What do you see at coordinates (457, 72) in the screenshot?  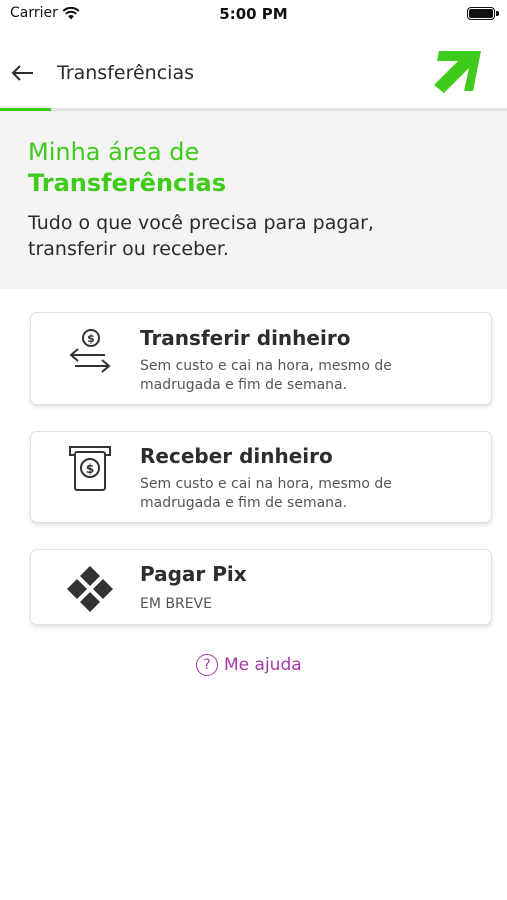 I see `brand-logo` at bounding box center [457, 72].